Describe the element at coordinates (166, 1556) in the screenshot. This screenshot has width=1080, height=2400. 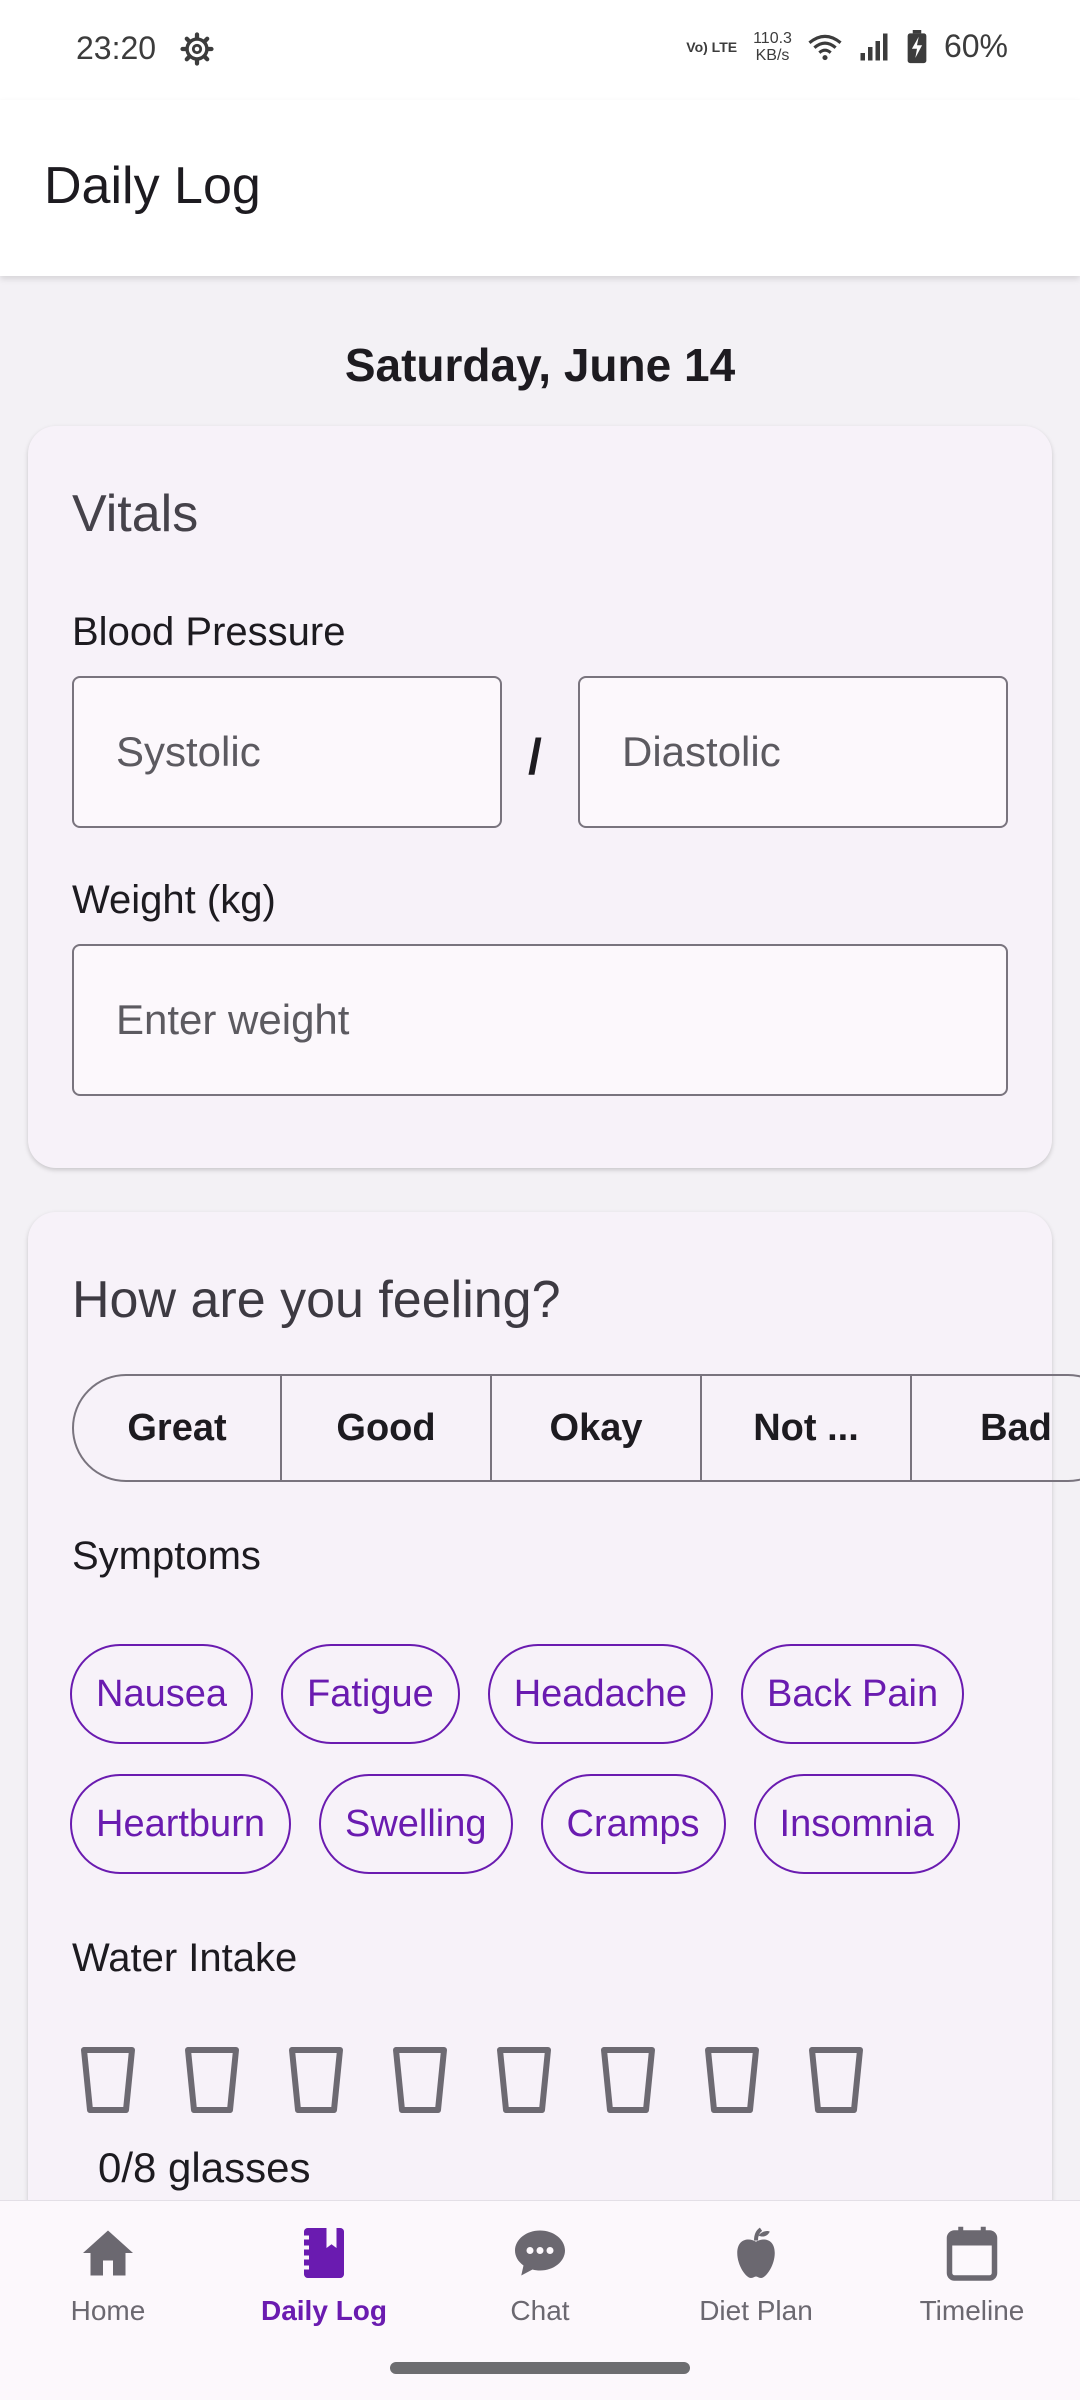
I see `symptoms-label: Symptoms` at that location.